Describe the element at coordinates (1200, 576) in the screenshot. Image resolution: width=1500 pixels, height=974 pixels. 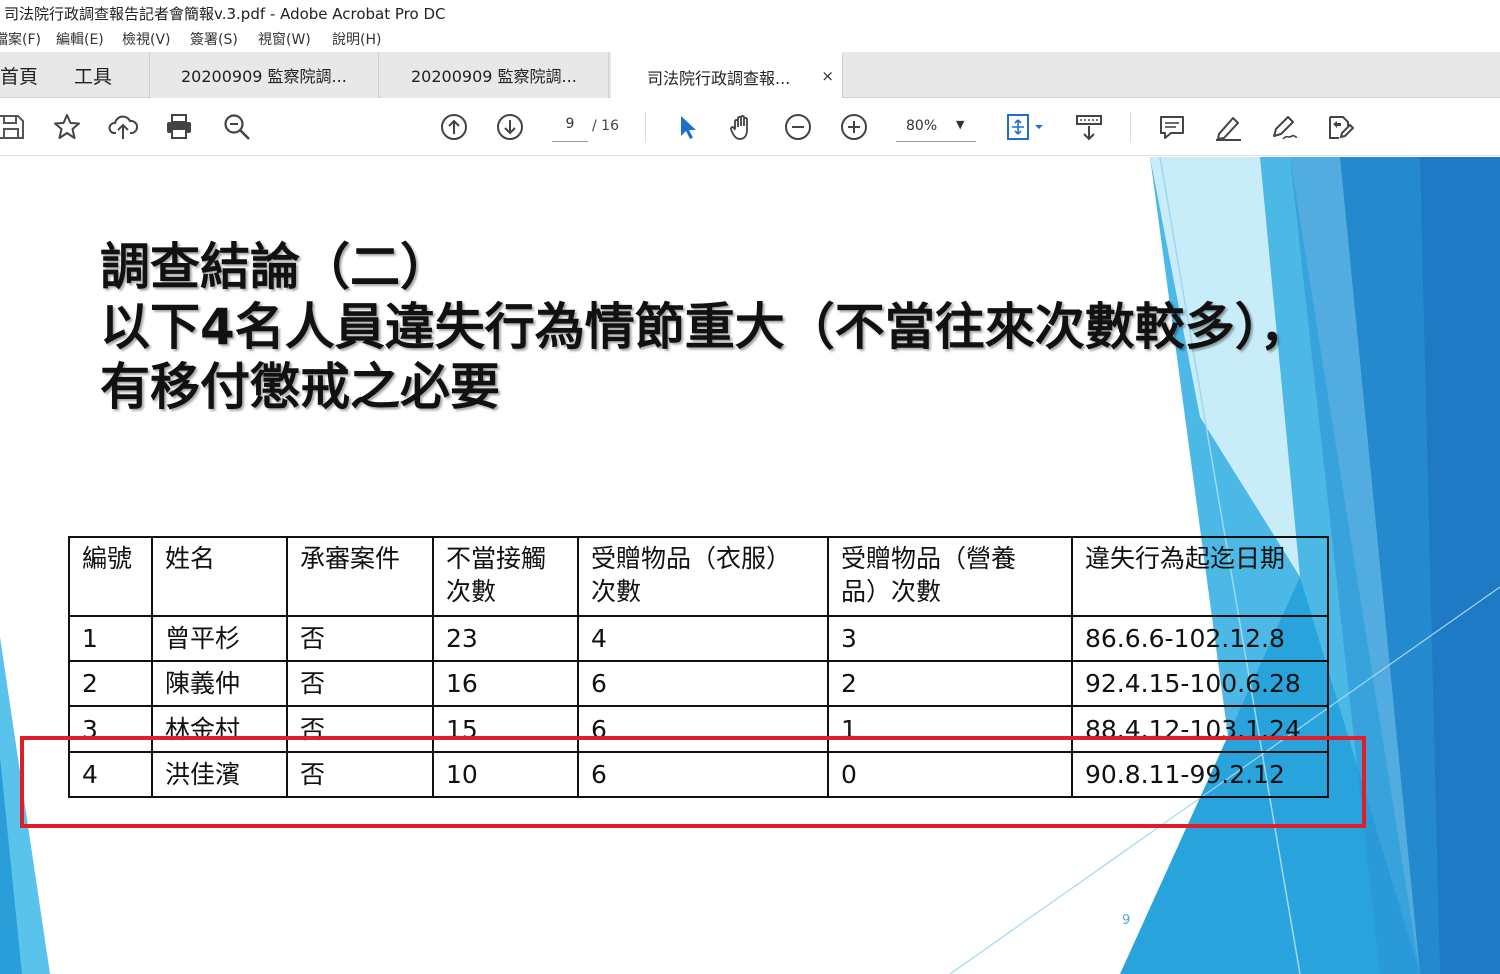
I see `header-cell-dates: 違失行為起迄日期` at that location.